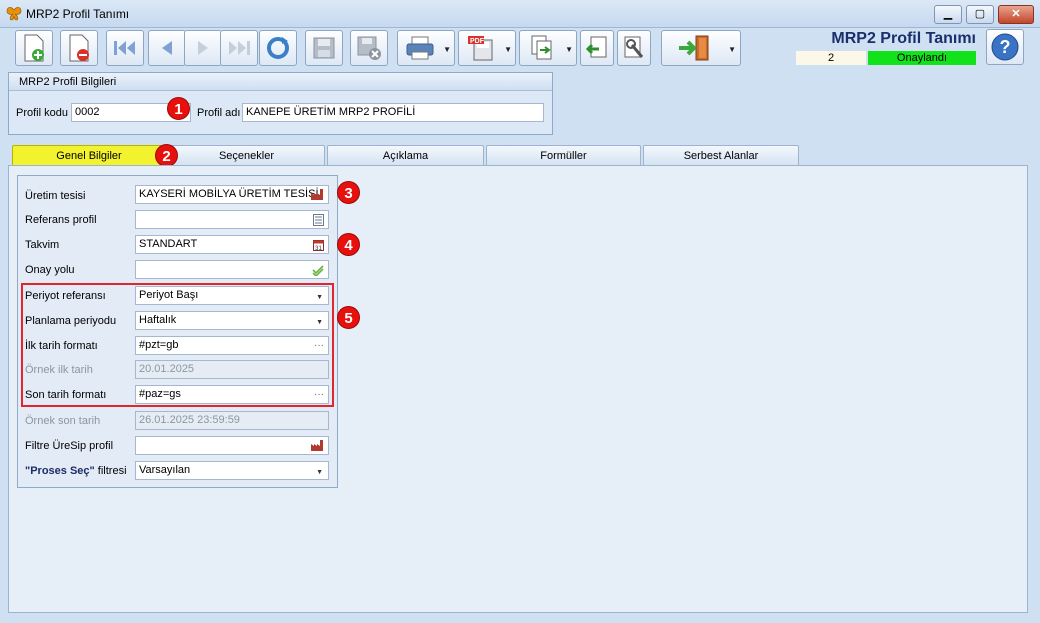 This screenshot has width=1040, height=623. Describe the element at coordinates (232, 295) in the screenshot. I see `periyot-referansi-select: Periyot Başı ▼` at that location.